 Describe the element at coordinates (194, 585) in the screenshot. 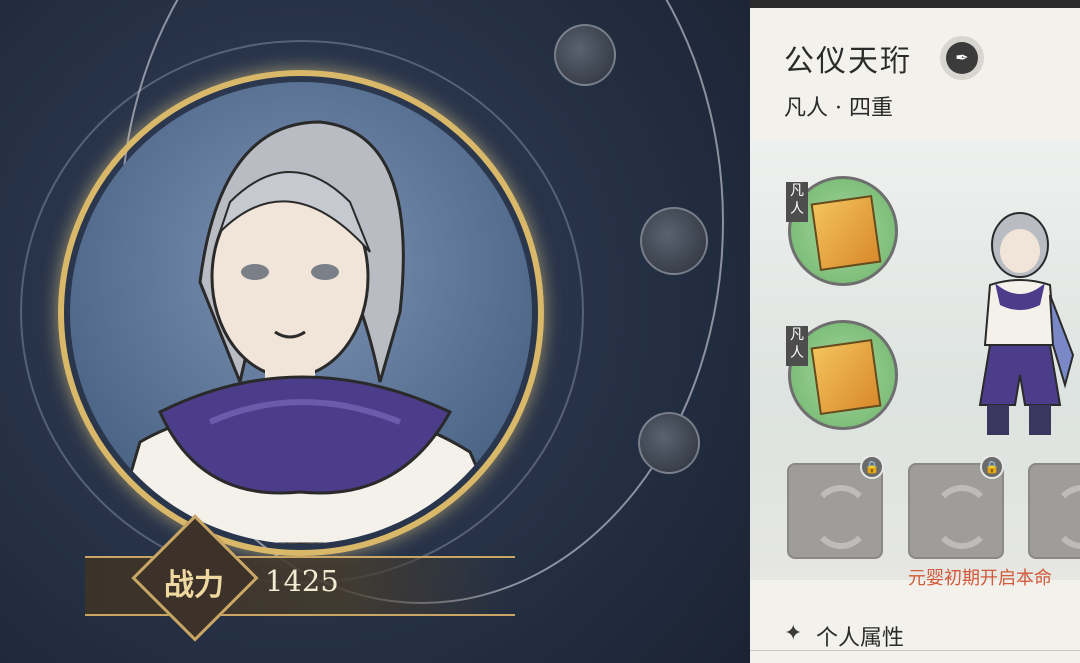

I see `combat-power-label: 战力` at that location.